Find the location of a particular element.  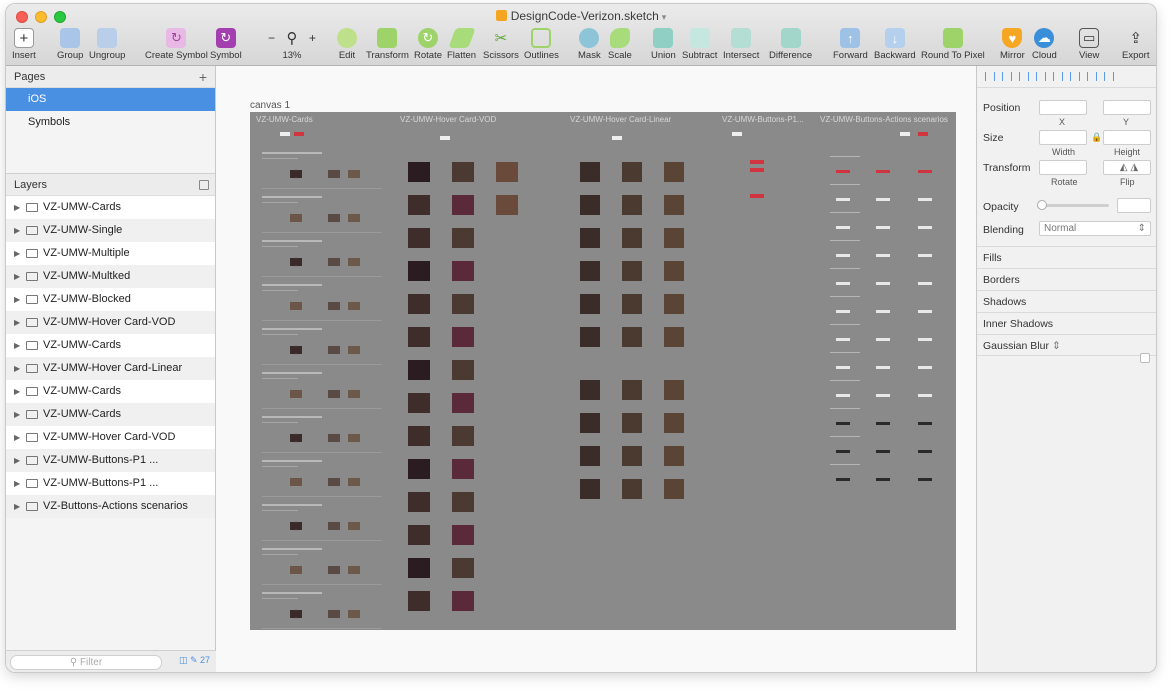

lock-ratio-icon: 🔒 is located at coordinates (1096, 137).